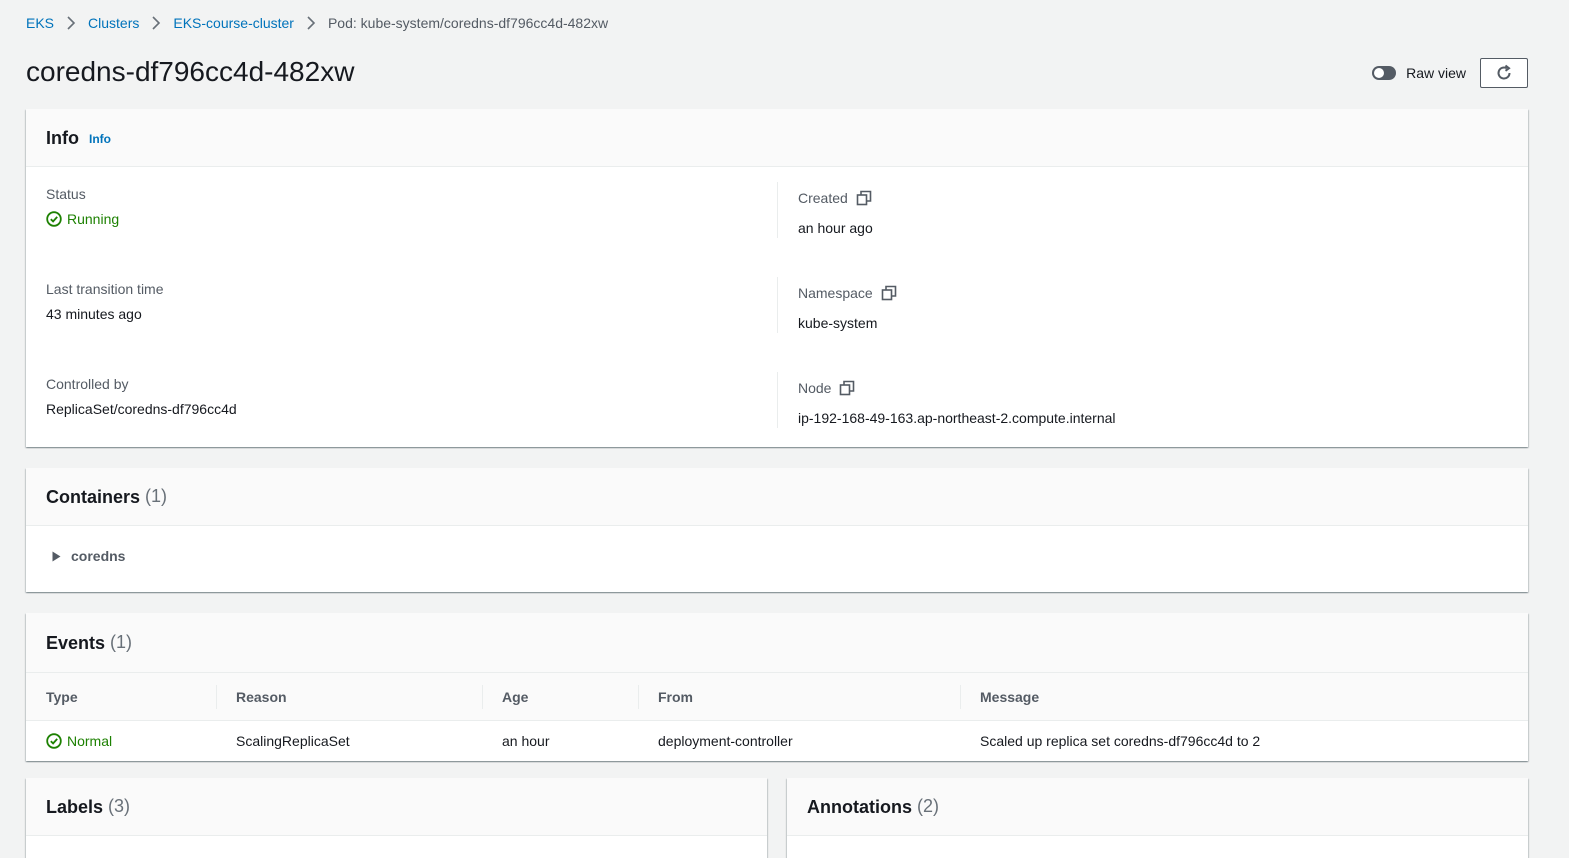  Describe the element at coordinates (725, 740) in the screenshot. I see `event-from: deployment-controller` at that location.